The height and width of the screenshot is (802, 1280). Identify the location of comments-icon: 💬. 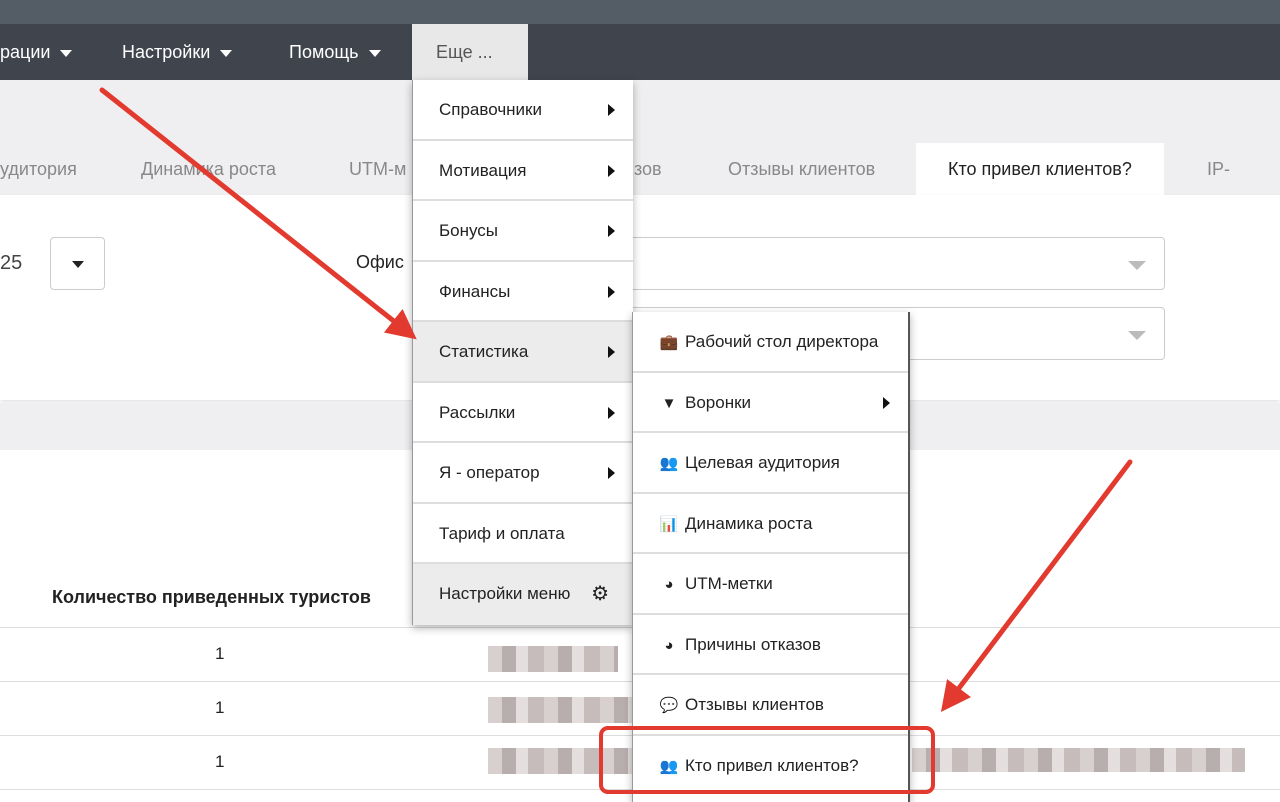
(669, 705).